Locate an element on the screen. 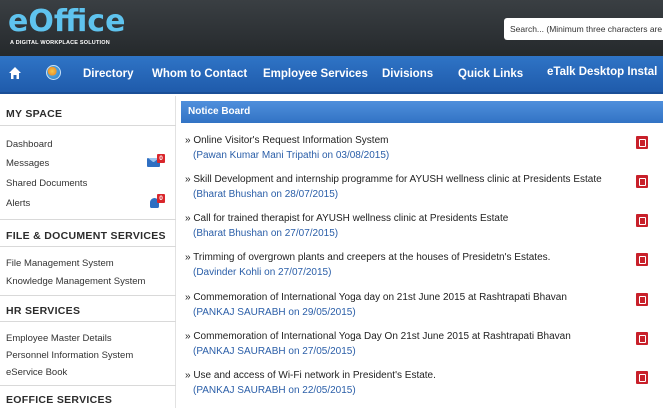 This screenshot has height=408, width=663. alerts-count-badge: 0 is located at coordinates (161, 198).